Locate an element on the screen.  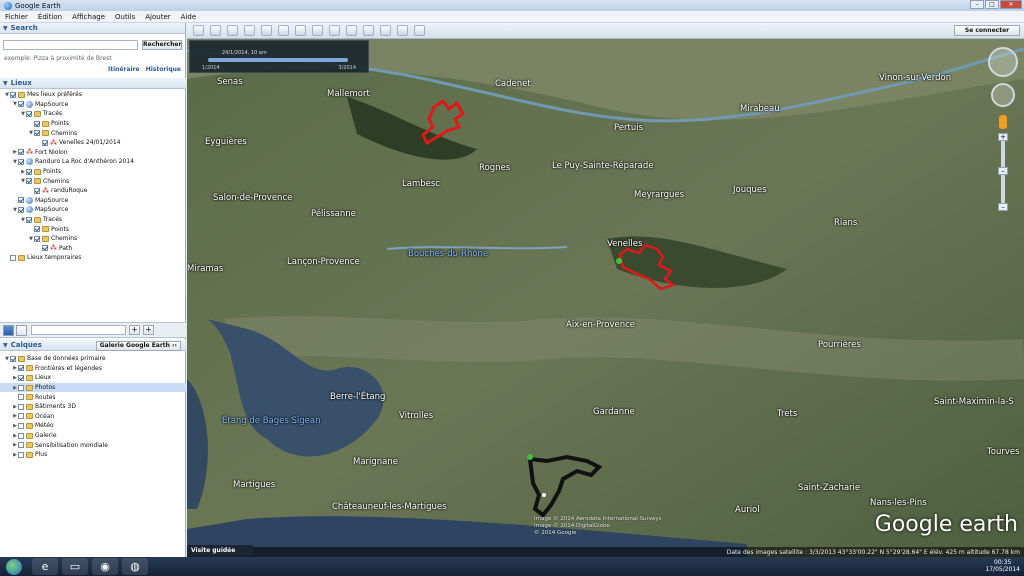
map-place-label: Jouques is located at coordinates (750, 190).